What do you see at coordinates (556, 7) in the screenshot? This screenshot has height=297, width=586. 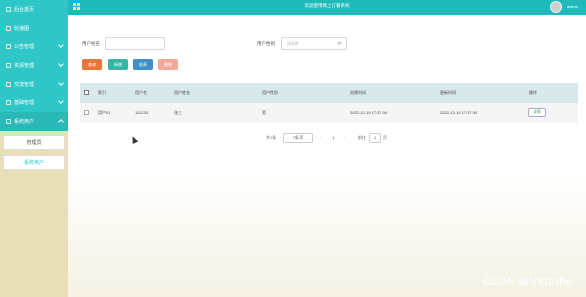 I see `avatar` at bounding box center [556, 7].